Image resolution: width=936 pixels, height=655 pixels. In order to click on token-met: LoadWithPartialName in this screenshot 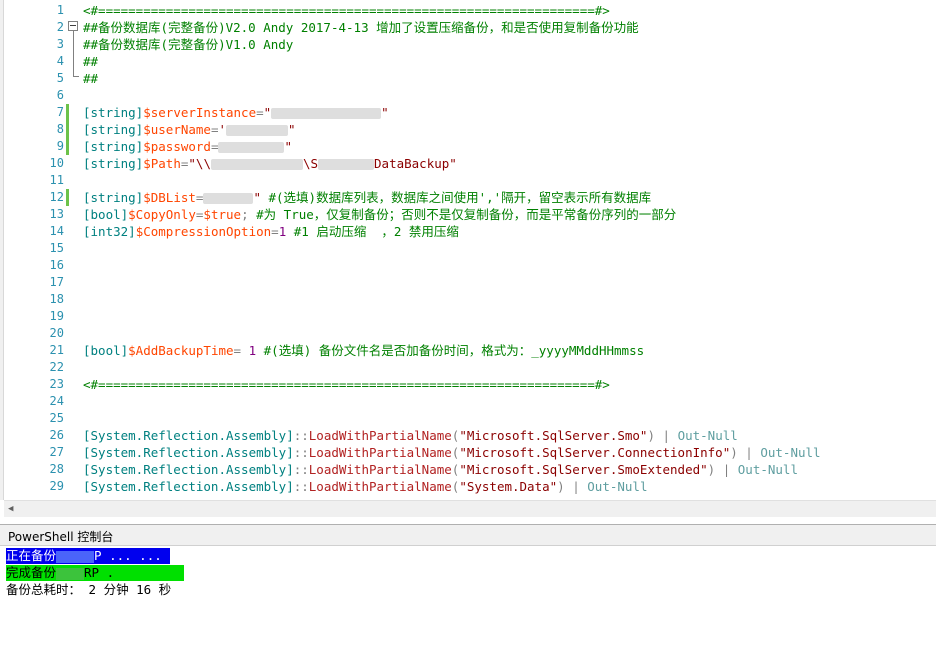, I will do `click(380, 469)`.